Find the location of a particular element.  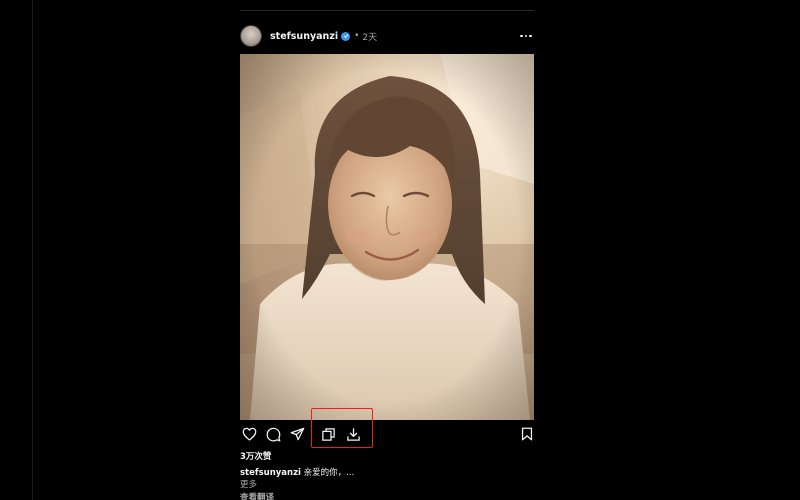

bookmark-icon is located at coordinates (527, 434).